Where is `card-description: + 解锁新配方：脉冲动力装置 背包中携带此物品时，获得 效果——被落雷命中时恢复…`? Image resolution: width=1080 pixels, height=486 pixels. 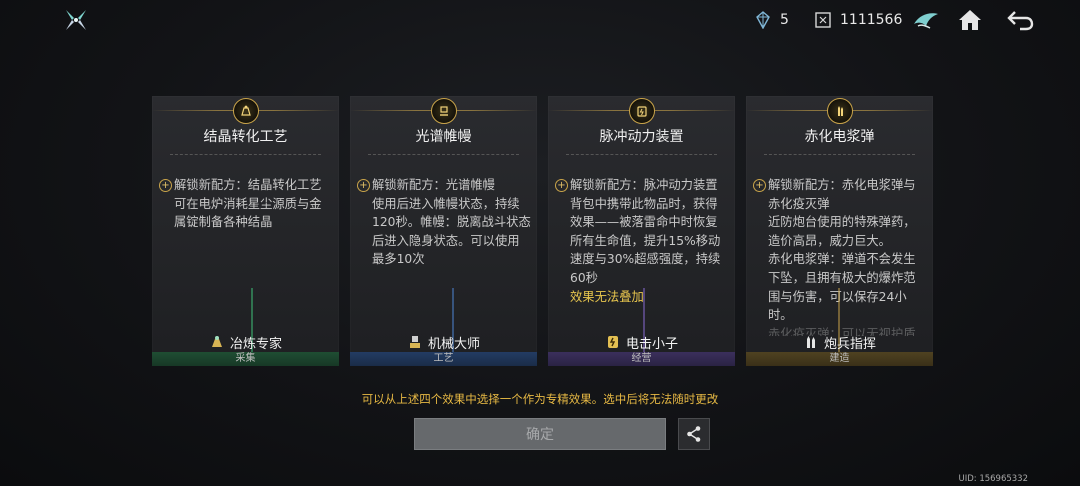 card-description: + 解锁新配方：脉冲动力装置 背包中携带此物品时，获得 效果——被落雷命中时恢复… is located at coordinates (640, 256).